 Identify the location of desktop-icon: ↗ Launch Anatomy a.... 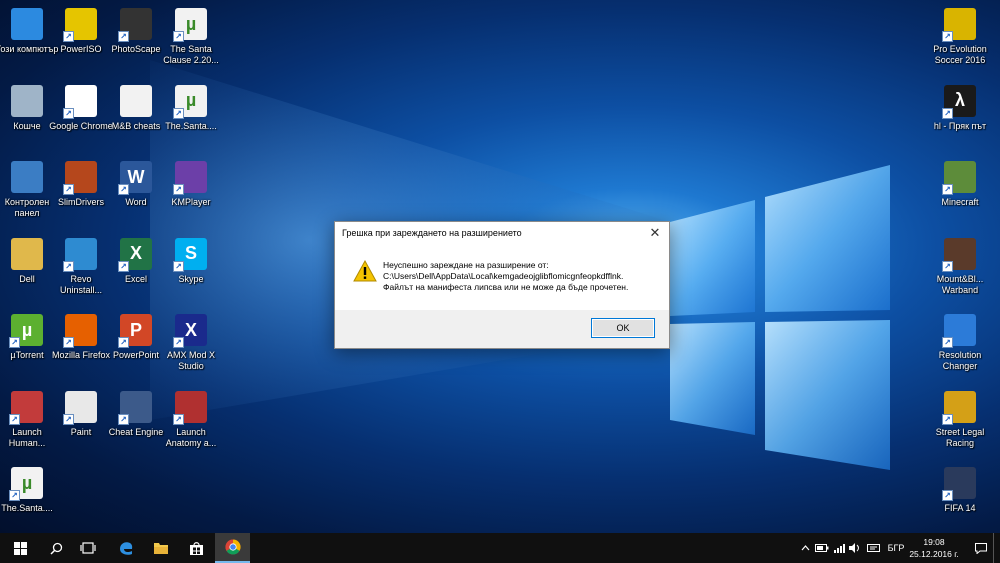
(191, 422).